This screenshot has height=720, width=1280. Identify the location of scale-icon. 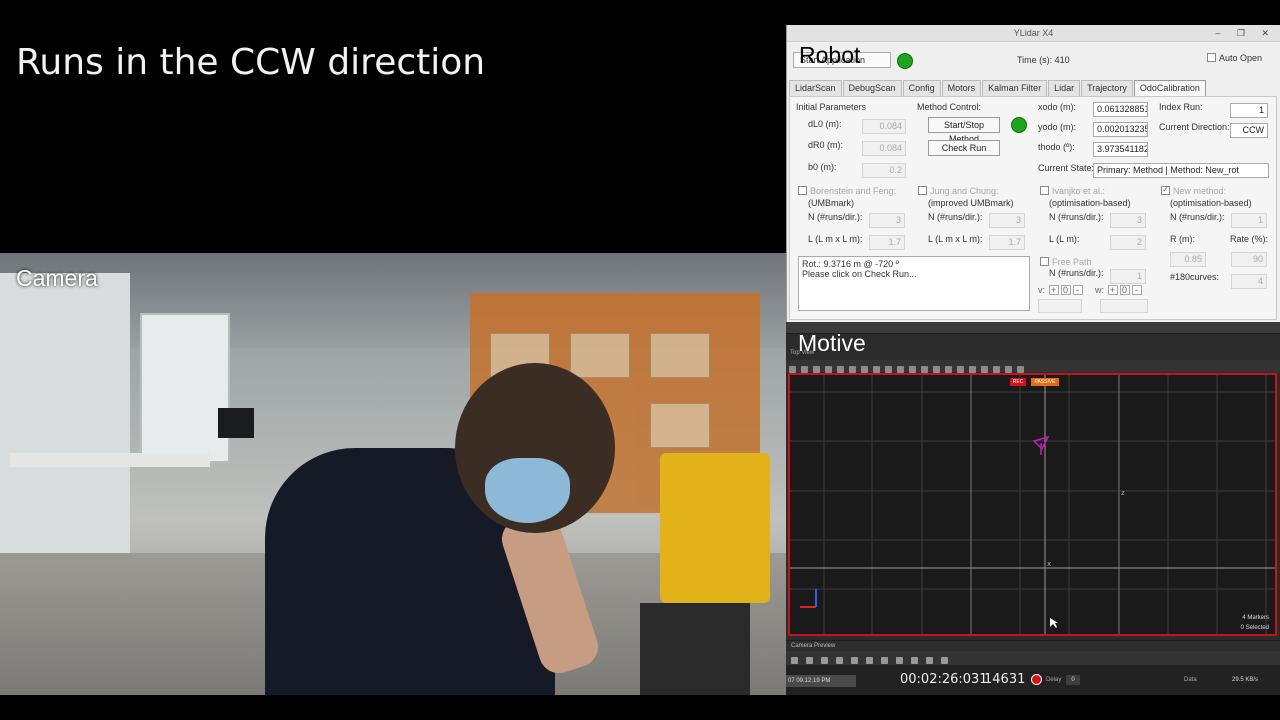
(924, 369).